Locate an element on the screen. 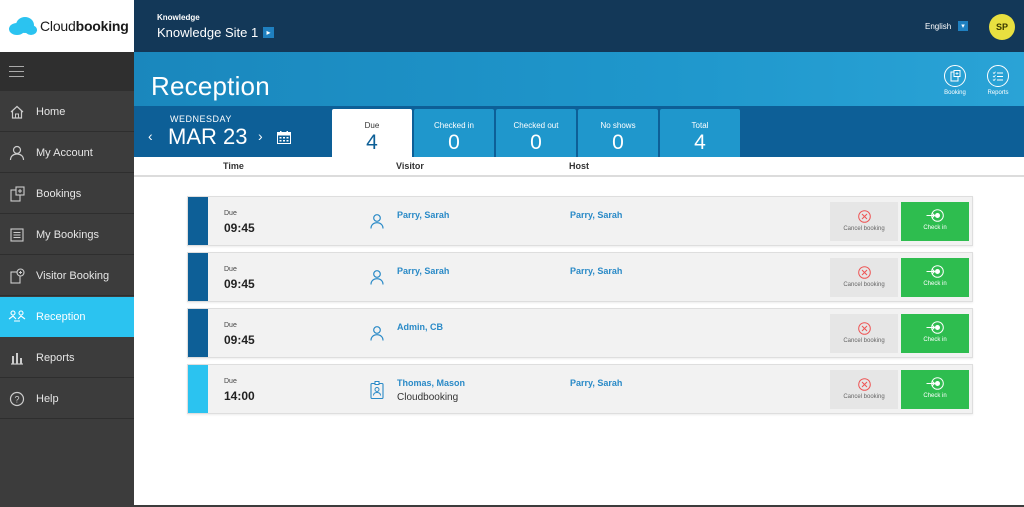 The image size is (1024, 507). check-in-label: Check in is located at coordinates (935, 228).